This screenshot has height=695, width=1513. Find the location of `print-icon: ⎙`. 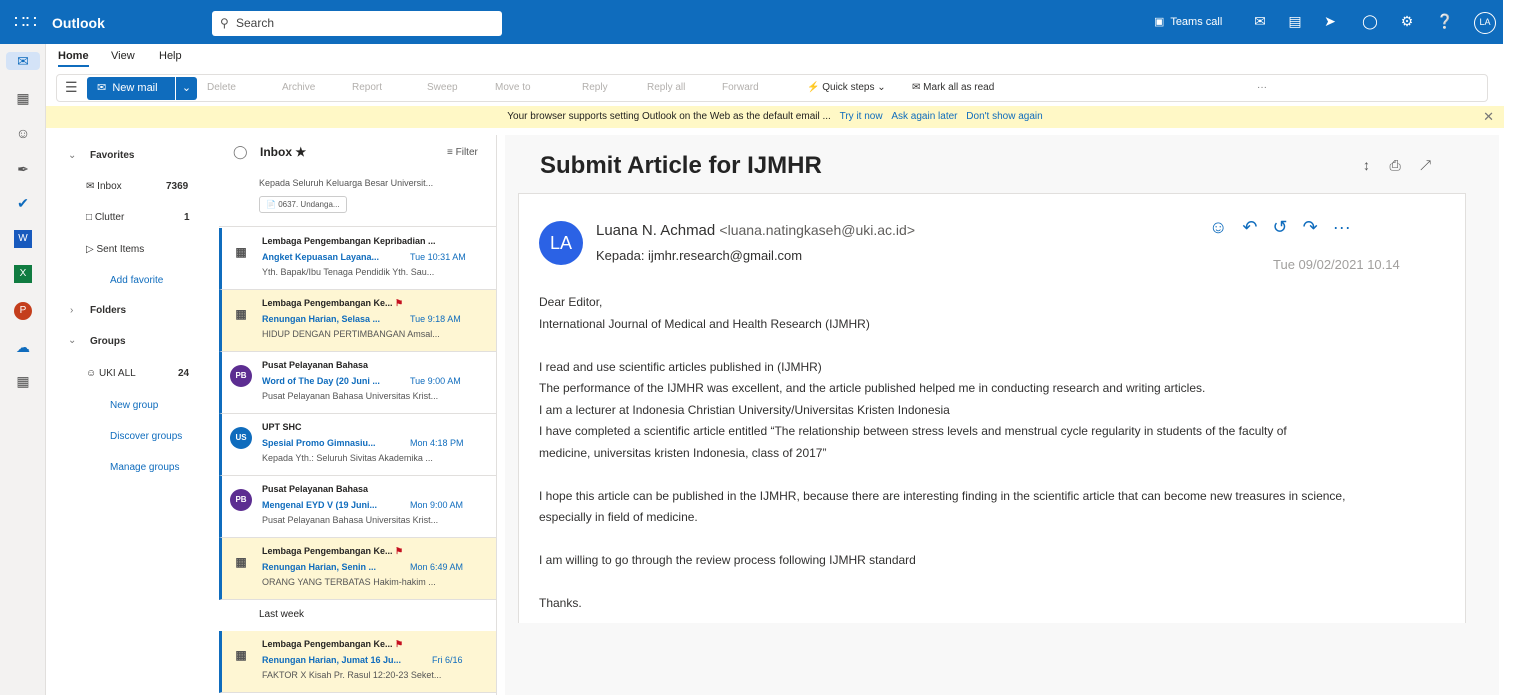

print-icon: ⎙ is located at coordinates (1394, 165).